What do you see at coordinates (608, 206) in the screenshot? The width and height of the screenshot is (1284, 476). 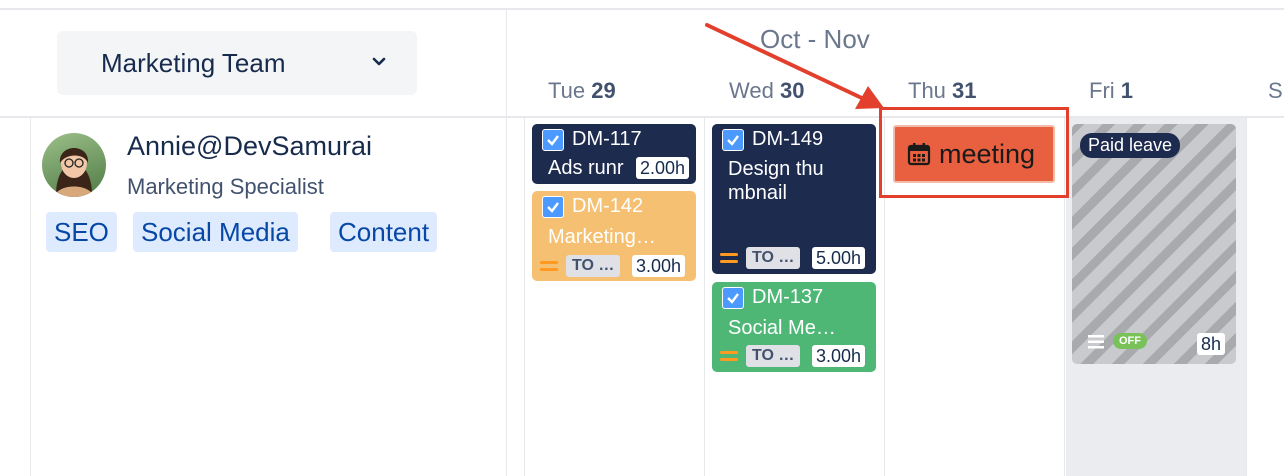 I see `task-key-label: DM-142` at bounding box center [608, 206].